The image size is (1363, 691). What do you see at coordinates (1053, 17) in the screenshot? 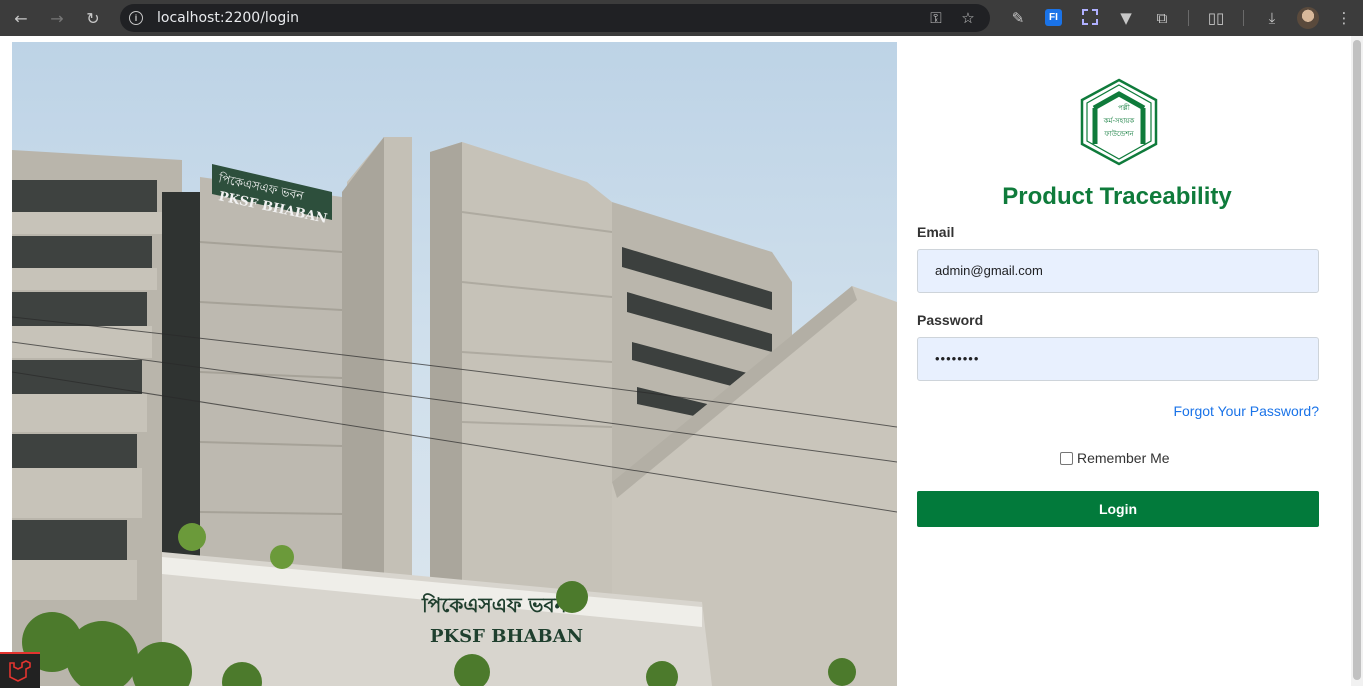
I see `extension-fi-icon: FI` at bounding box center [1053, 17].